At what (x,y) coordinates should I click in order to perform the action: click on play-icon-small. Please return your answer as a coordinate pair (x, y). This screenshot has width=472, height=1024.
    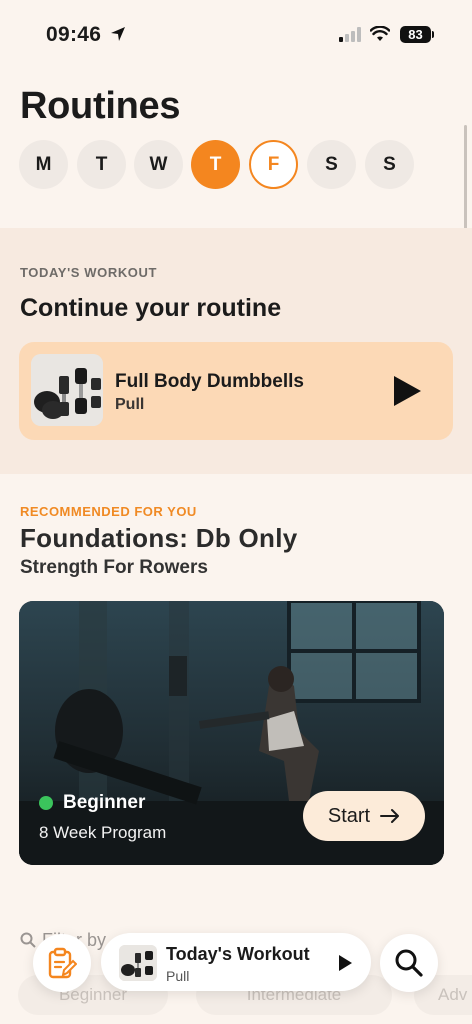
    Looking at the image, I should click on (345, 963).